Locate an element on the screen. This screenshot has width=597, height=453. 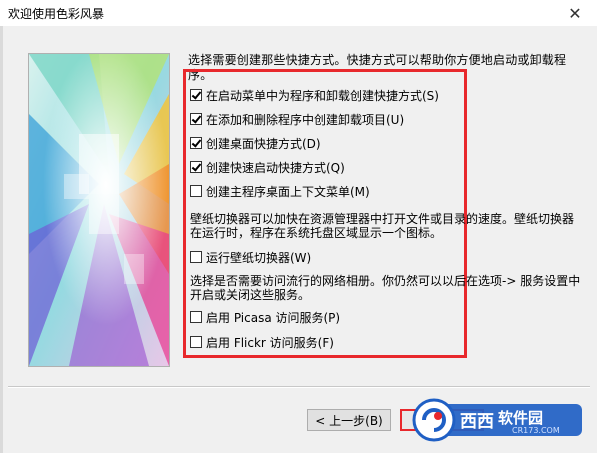
watermark-brand: 西西 is located at coordinates (477, 422).